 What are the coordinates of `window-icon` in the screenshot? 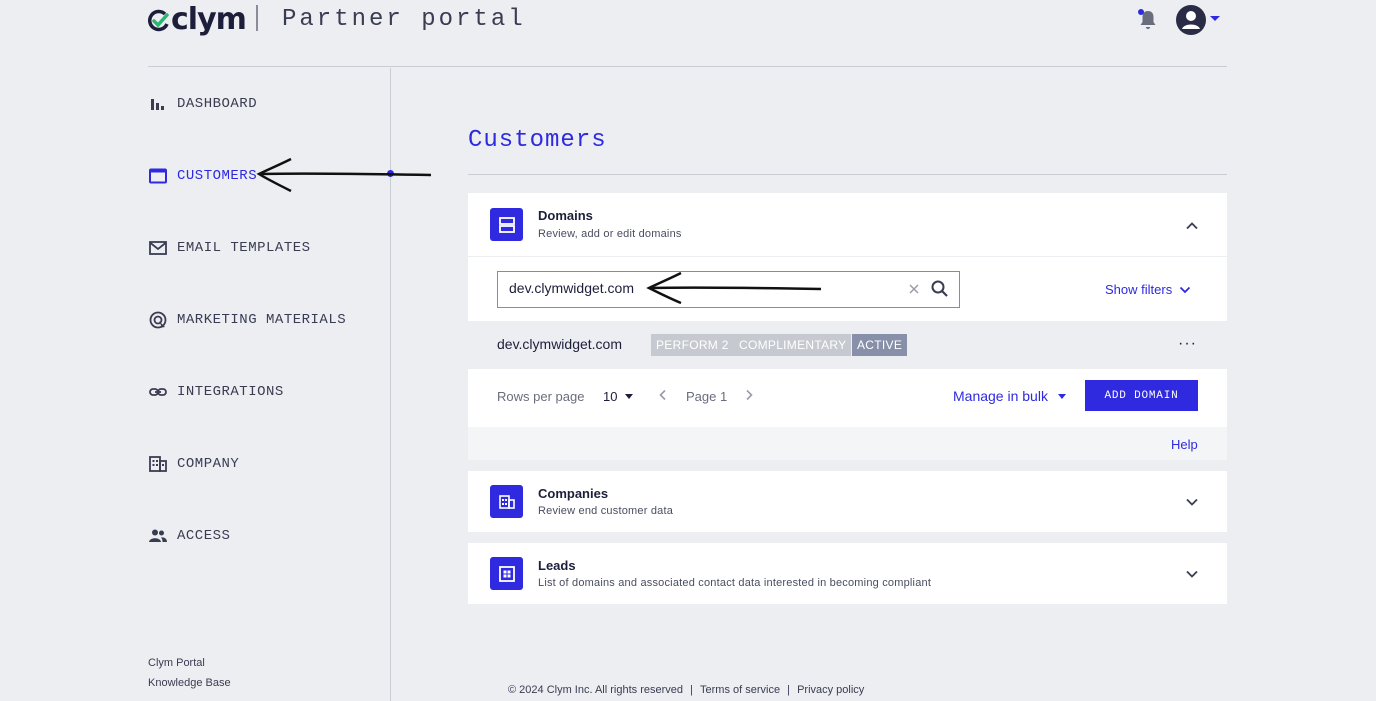 It's located at (158, 176).